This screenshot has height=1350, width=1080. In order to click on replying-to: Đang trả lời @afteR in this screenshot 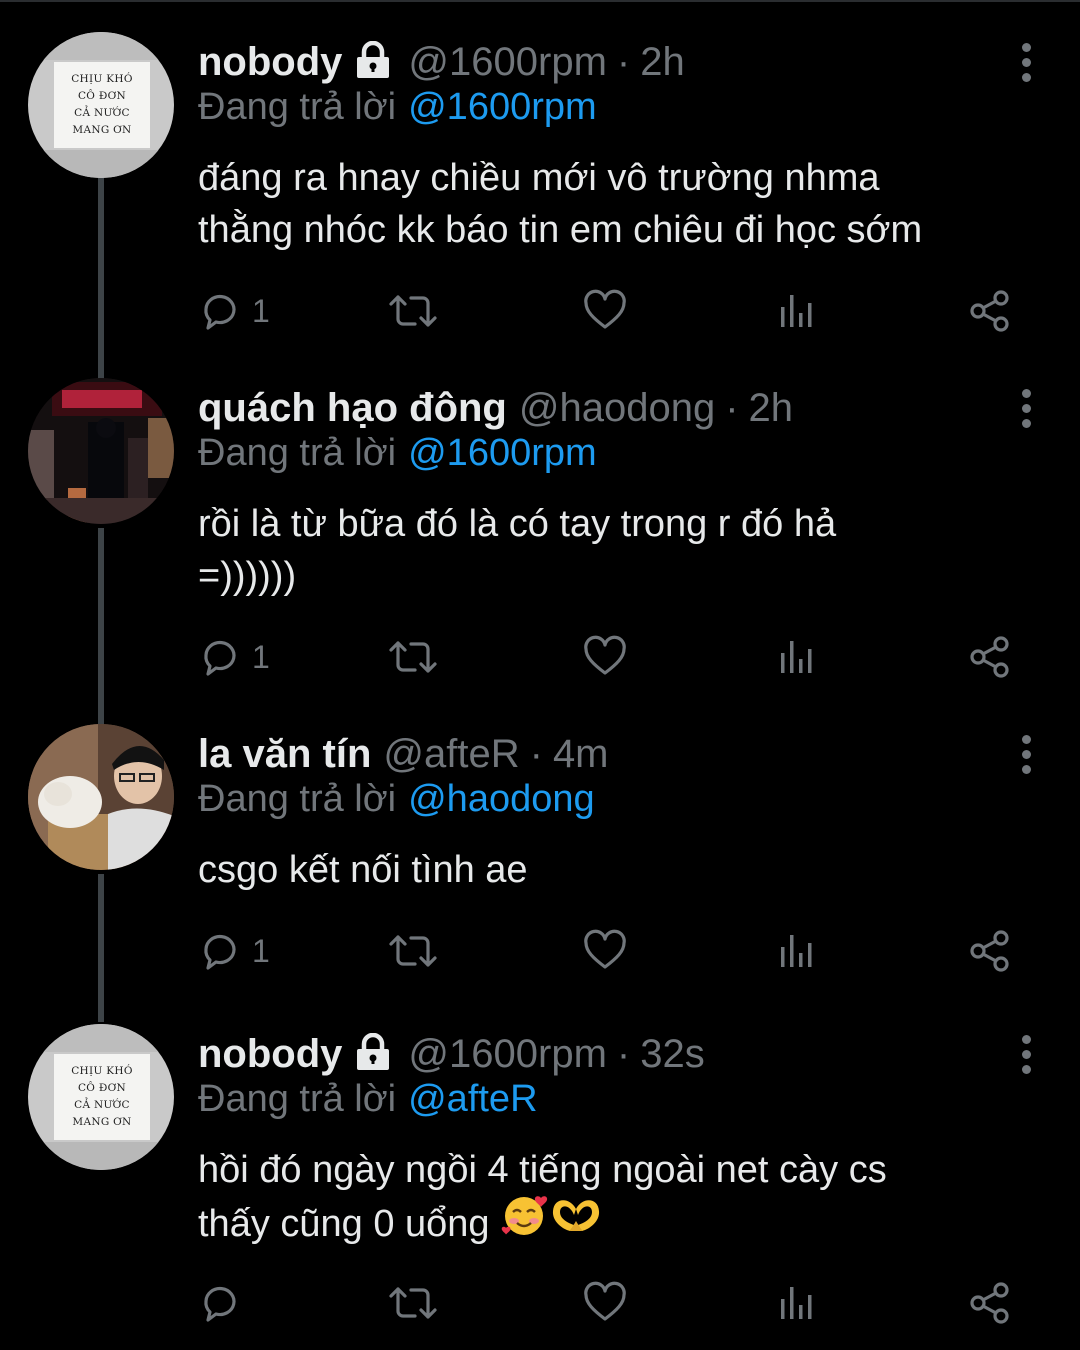, I will do `click(368, 1099)`.